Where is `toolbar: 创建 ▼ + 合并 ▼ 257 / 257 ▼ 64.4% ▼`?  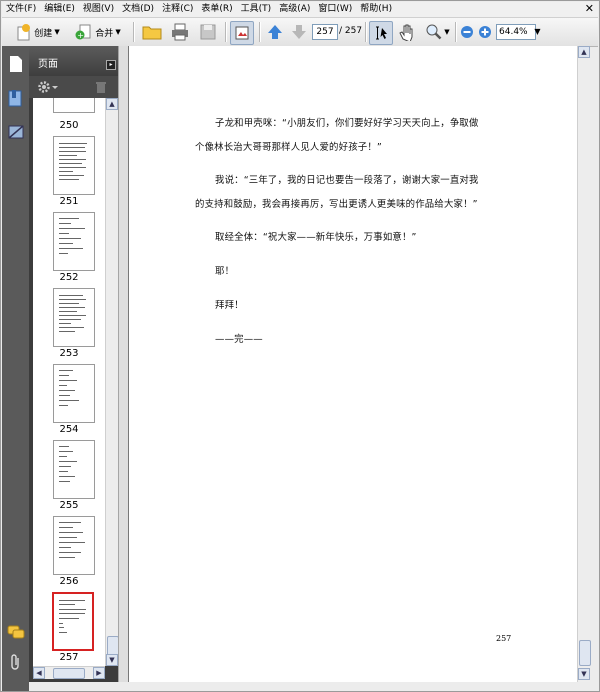 toolbar: 创建 ▼ + 合并 ▼ 257 / 257 ▼ 64.4% ▼ is located at coordinates (300, 32).